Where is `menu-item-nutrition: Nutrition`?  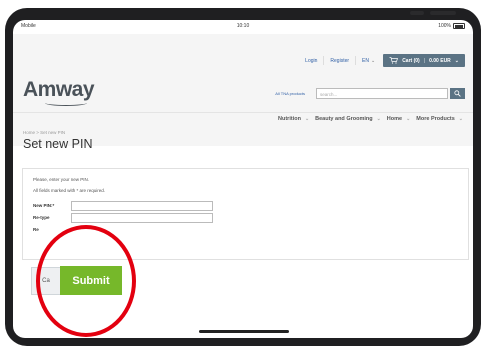 menu-item-nutrition: Nutrition is located at coordinates (289, 119).